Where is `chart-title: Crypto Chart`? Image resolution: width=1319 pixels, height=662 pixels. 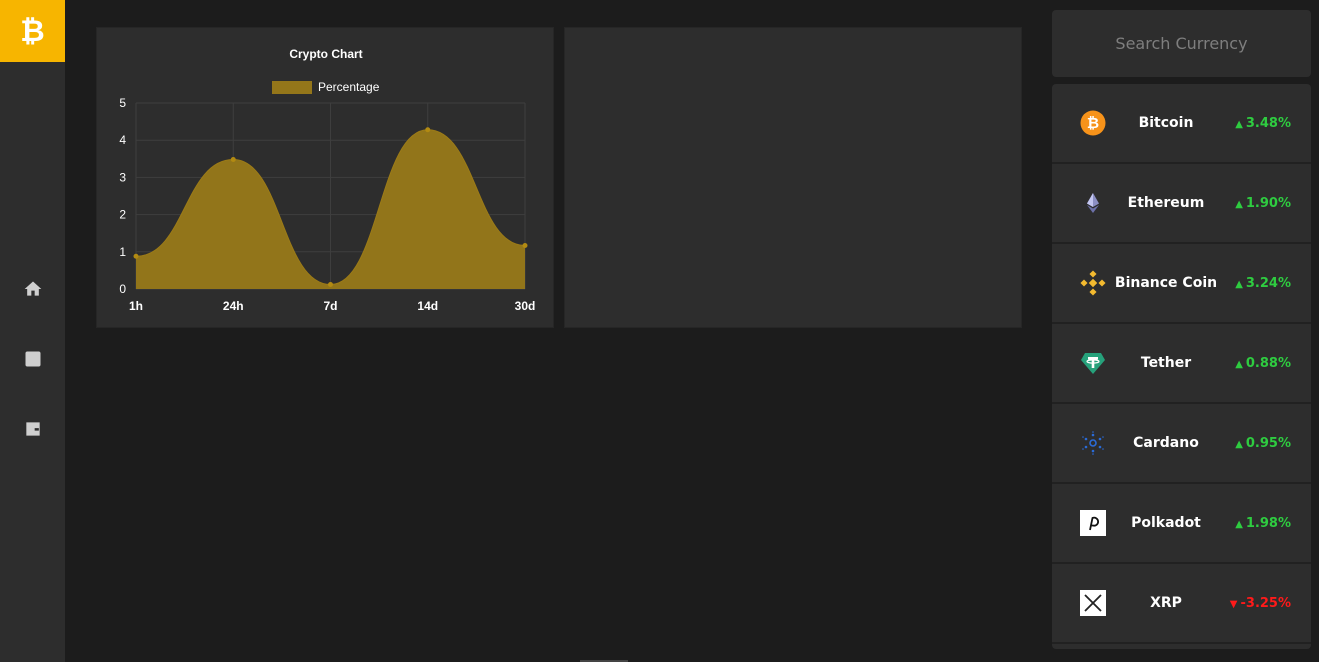 chart-title: Crypto Chart is located at coordinates (325, 54).